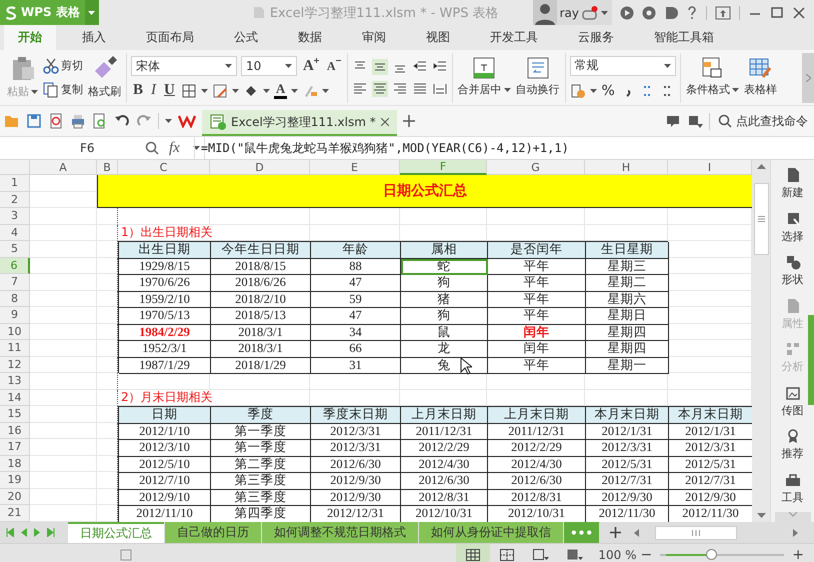 The height and width of the screenshot is (562, 814). What do you see at coordinates (15, 348) in the screenshot?
I see `row-header: 11` at bounding box center [15, 348].